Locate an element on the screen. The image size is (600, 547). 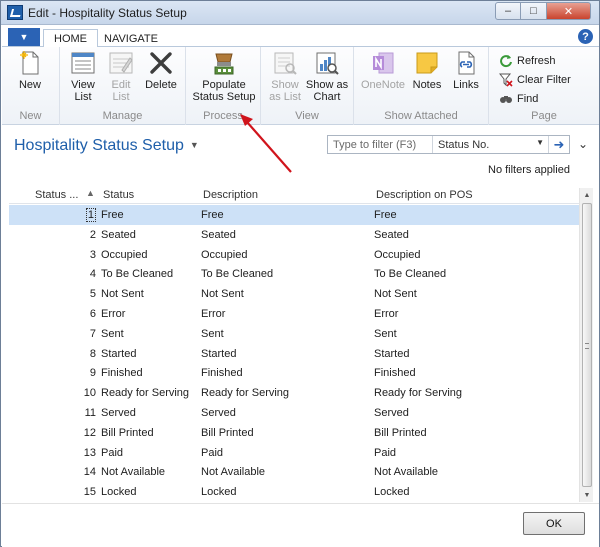
table-row: 12 Bill Printed Bill Printed Bill Printed is located at coordinates (294, 433).